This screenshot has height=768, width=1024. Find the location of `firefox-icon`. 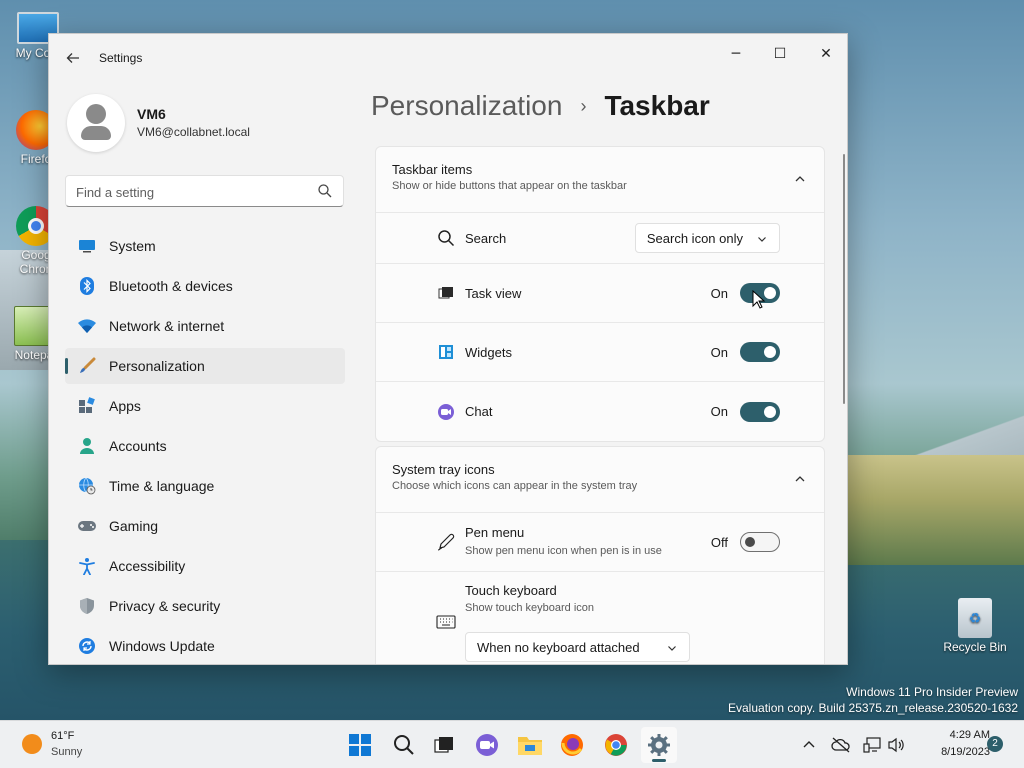

firefox-icon is located at coordinates (572, 745).